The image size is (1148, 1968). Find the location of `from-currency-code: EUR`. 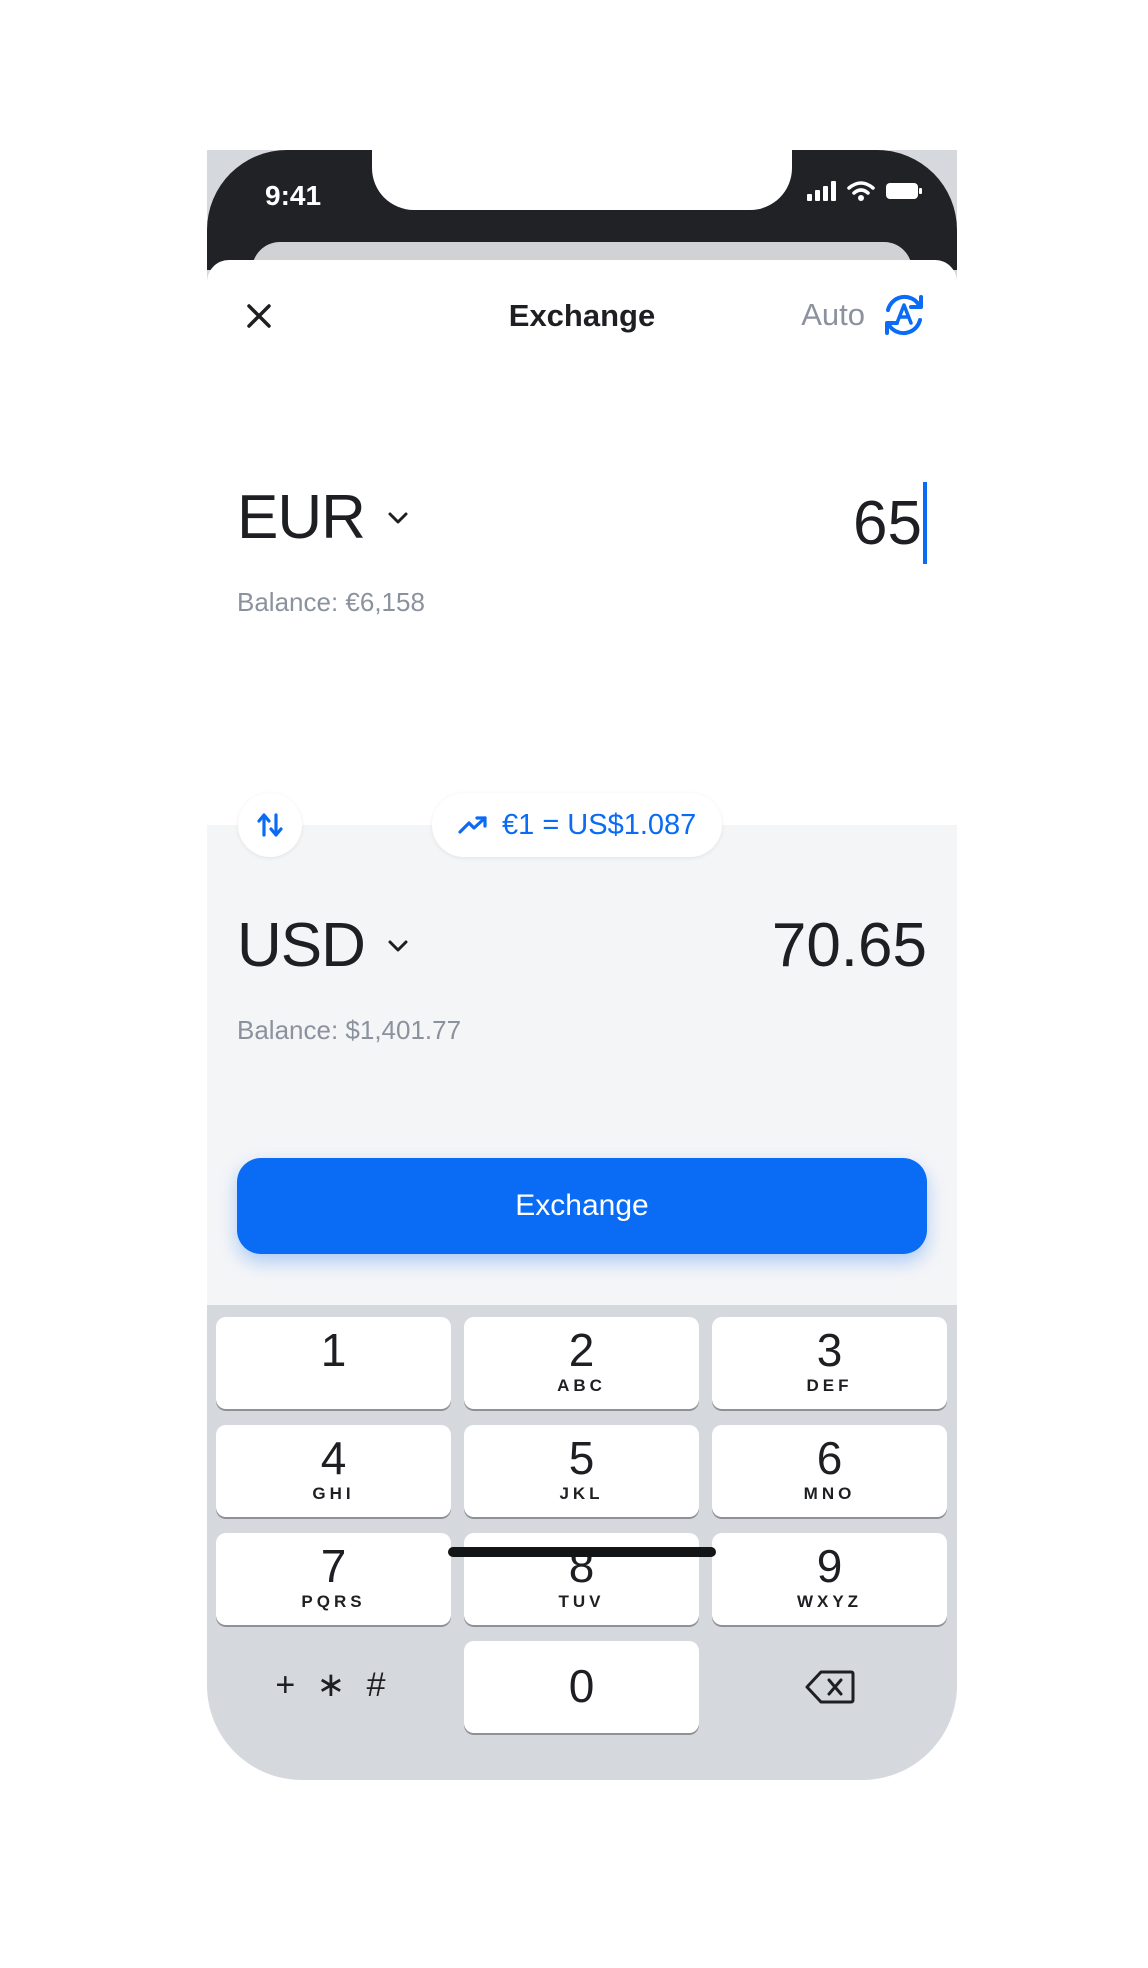

from-currency-code: EUR is located at coordinates (301, 517).